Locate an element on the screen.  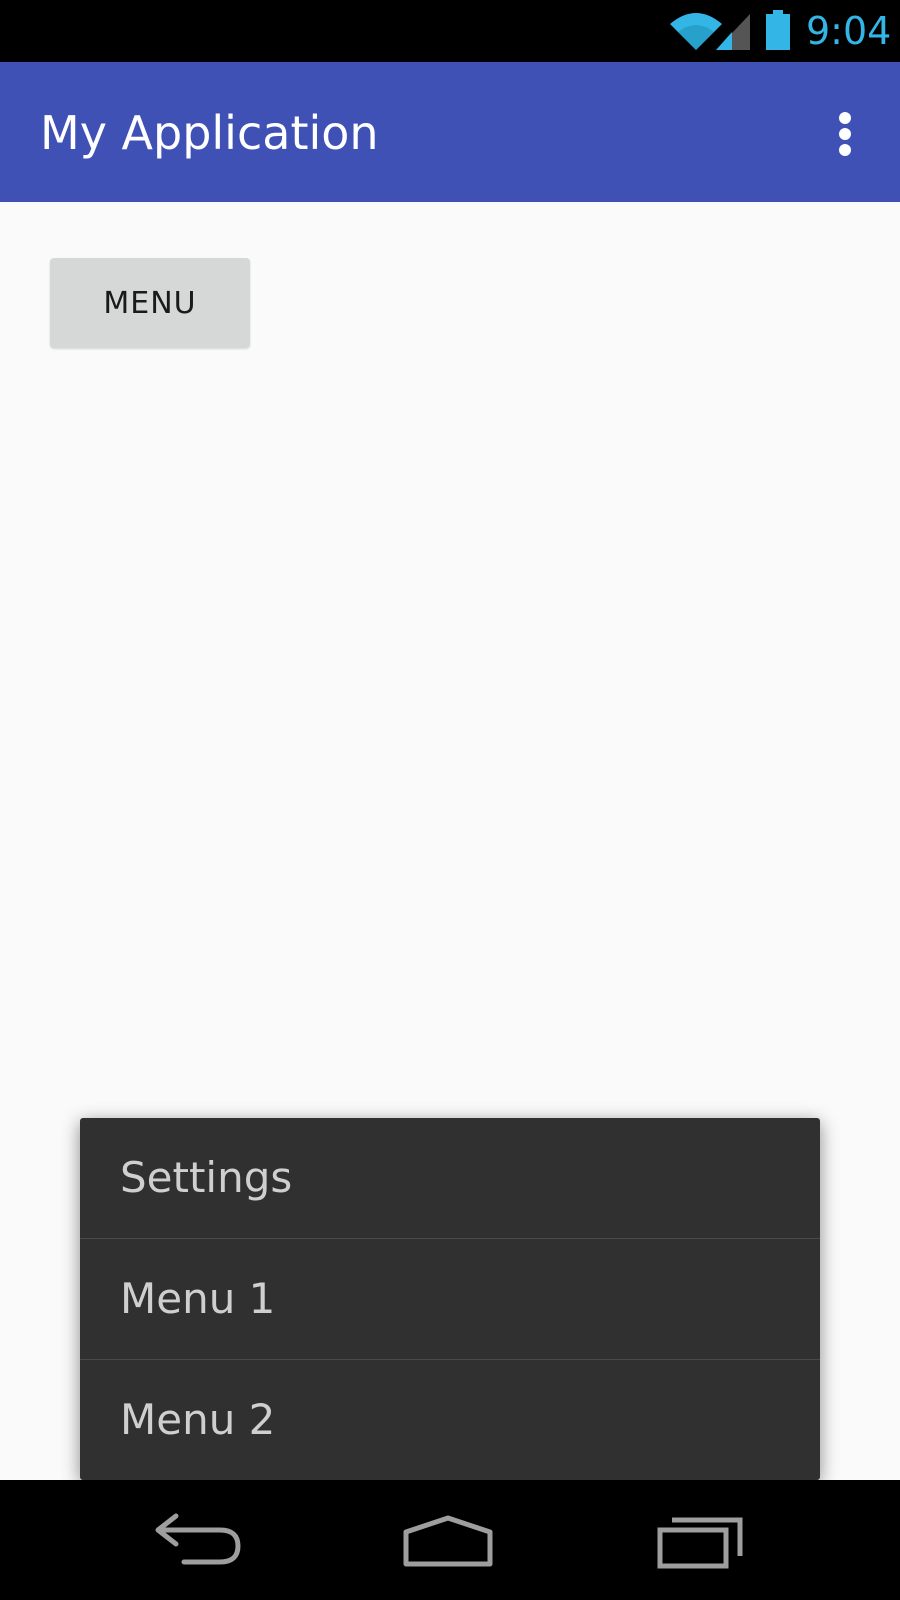
popup-item-label: Menu 2 is located at coordinates (198, 1419).